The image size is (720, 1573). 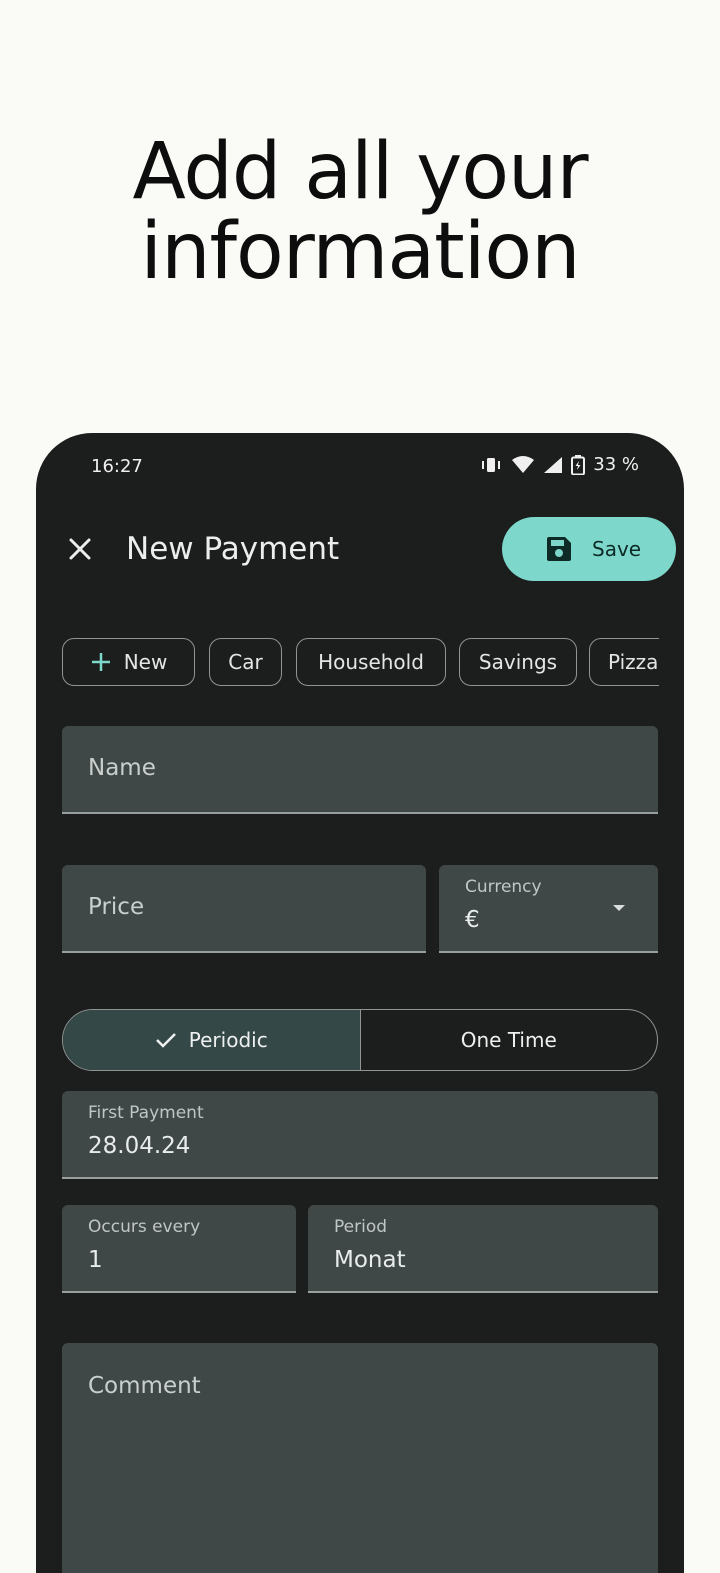 What do you see at coordinates (228, 1040) in the screenshot?
I see `periodic-label: Periodic` at bounding box center [228, 1040].